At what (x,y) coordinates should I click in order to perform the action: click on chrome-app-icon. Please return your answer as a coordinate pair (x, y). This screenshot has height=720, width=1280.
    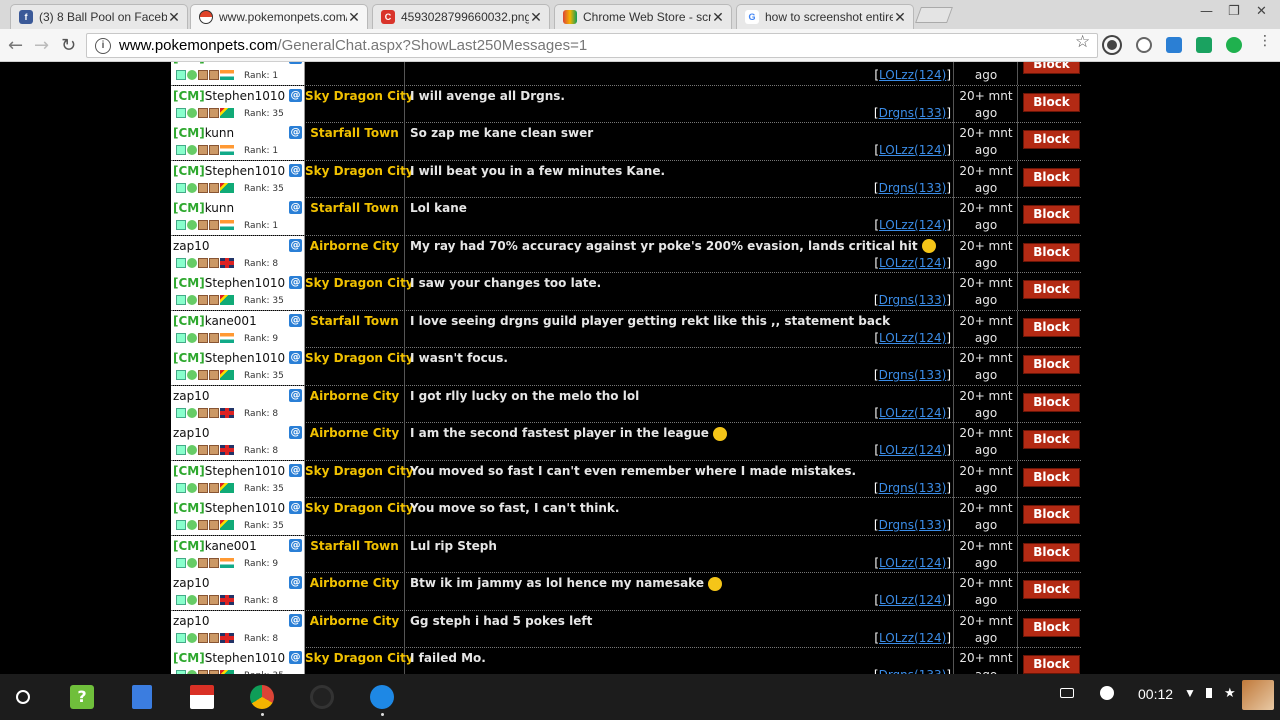
    Looking at the image, I should click on (262, 697).